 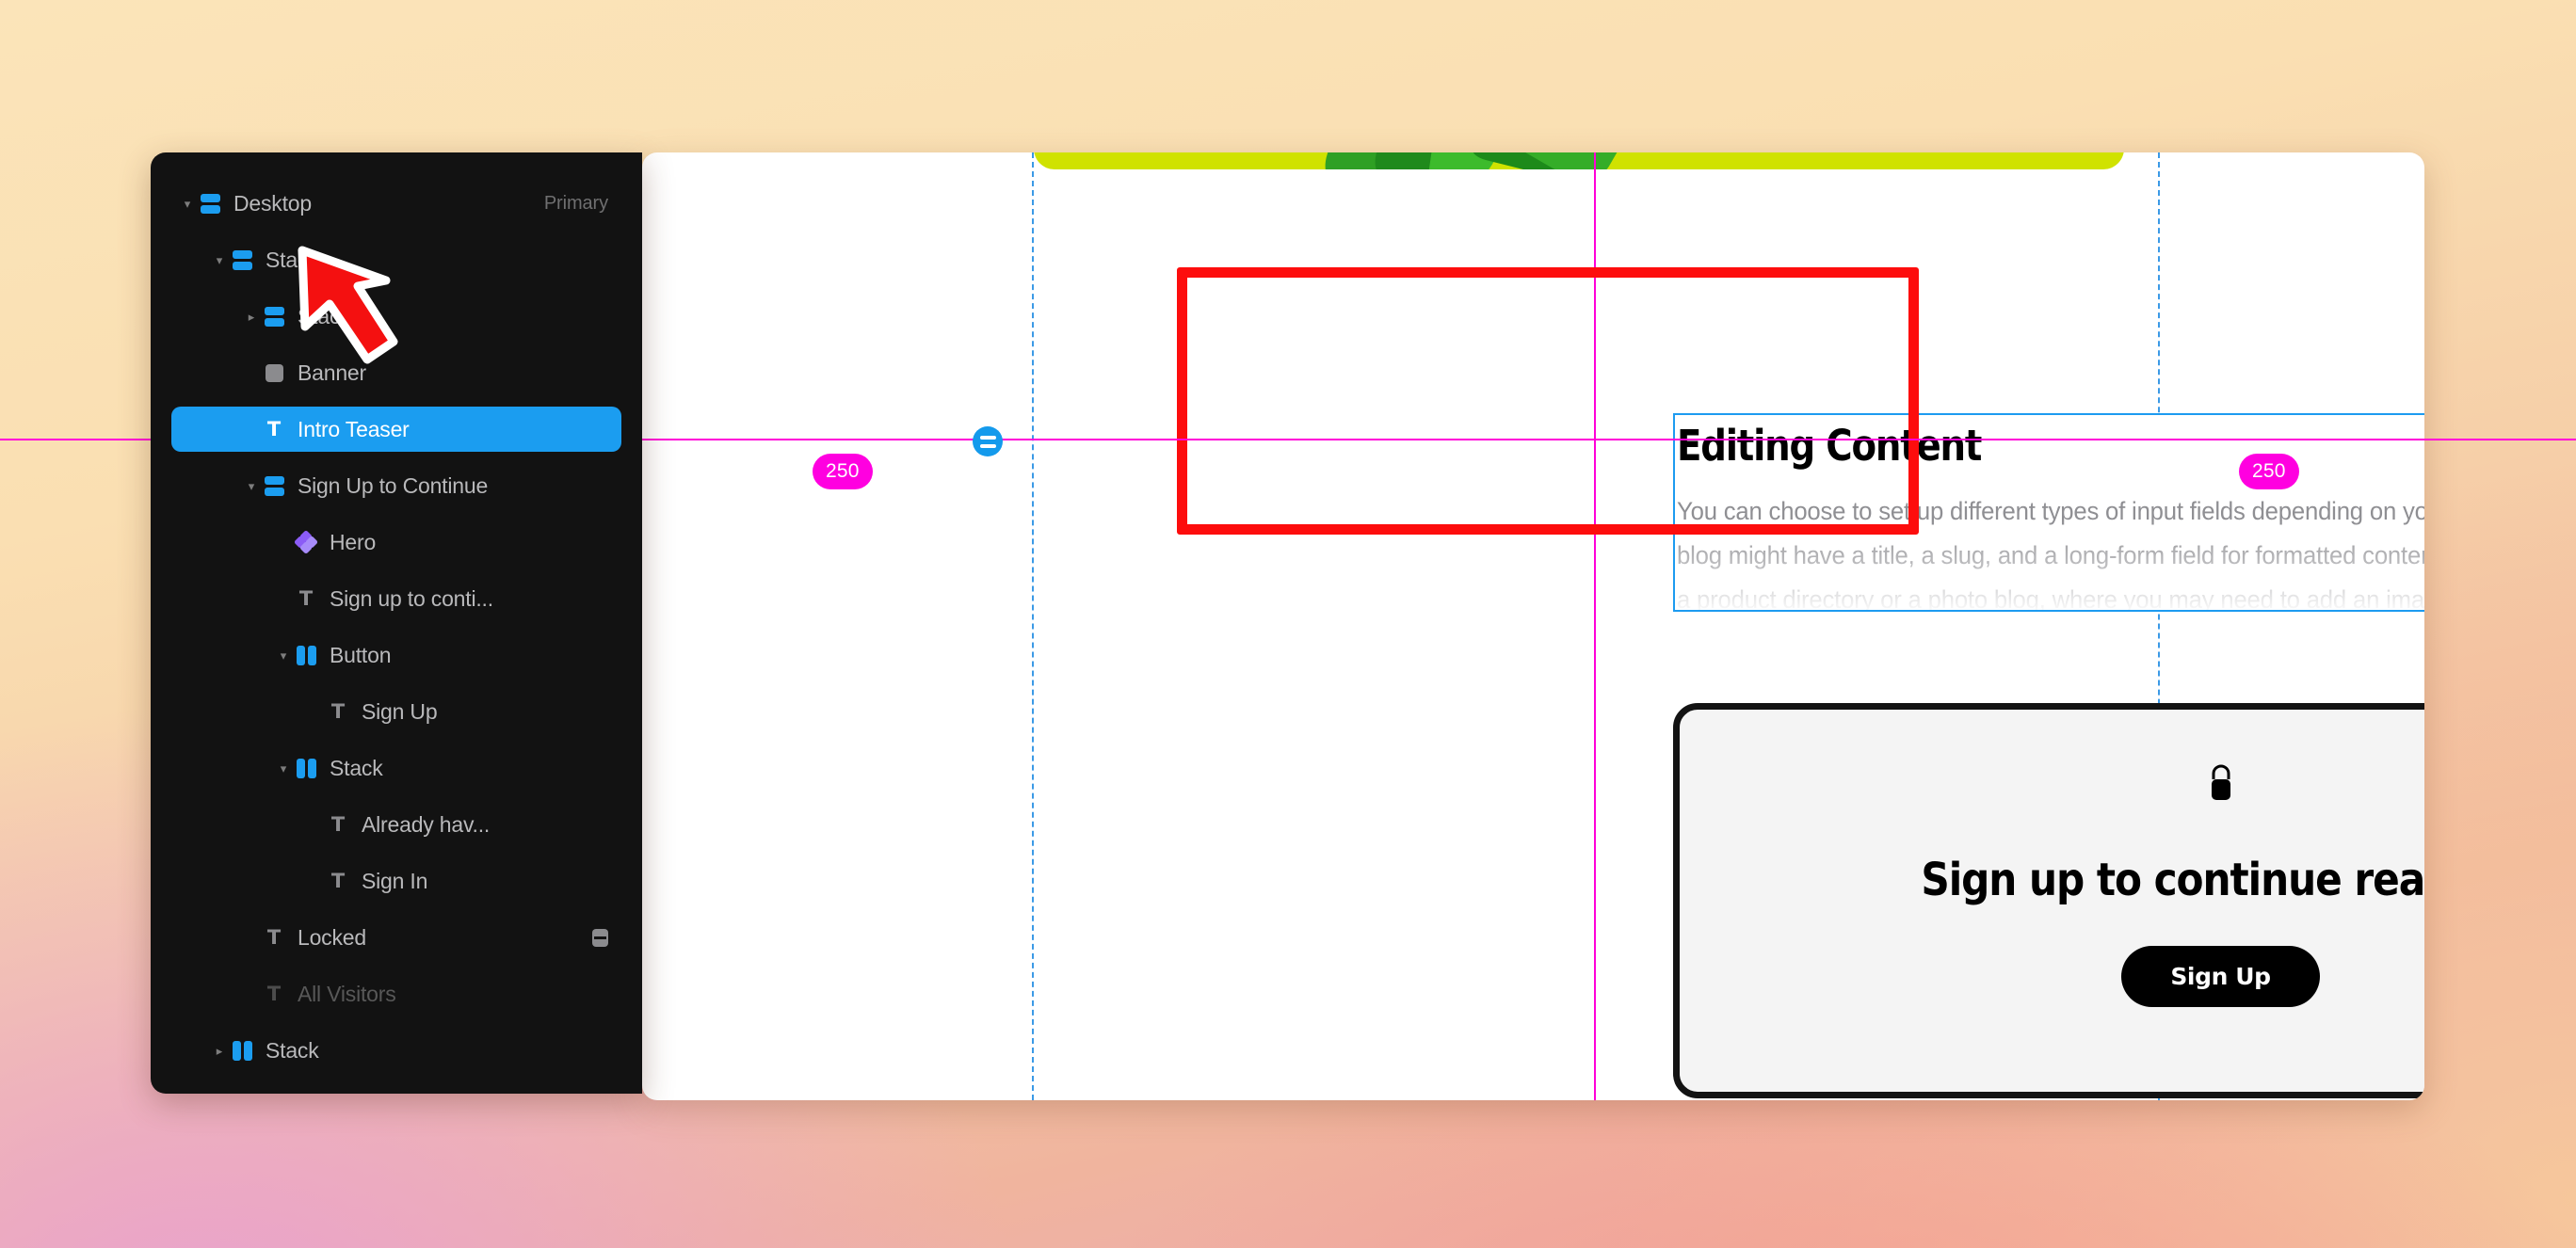 What do you see at coordinates (396, 542) in the screenshot?
I see `layer-row-hero: Hero` at bounding box center [396, 542].